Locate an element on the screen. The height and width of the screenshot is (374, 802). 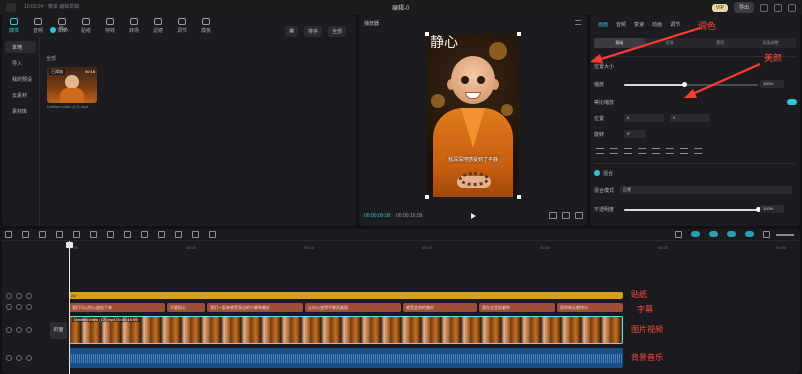
scale-value: 100% is located at coordinates (772, 84).